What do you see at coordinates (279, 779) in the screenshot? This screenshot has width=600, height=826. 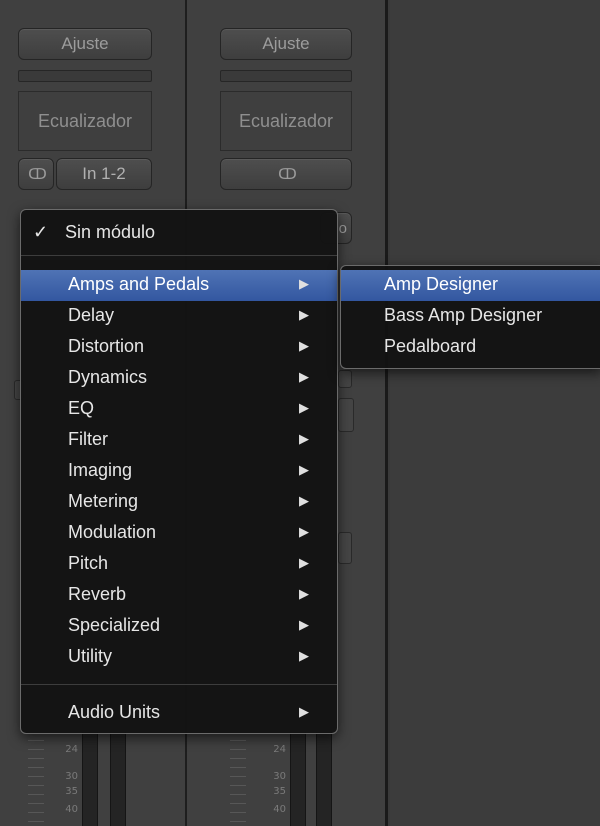 I see `meter-scale-2: 24 30 35 40` at bounding box center [279, 779].